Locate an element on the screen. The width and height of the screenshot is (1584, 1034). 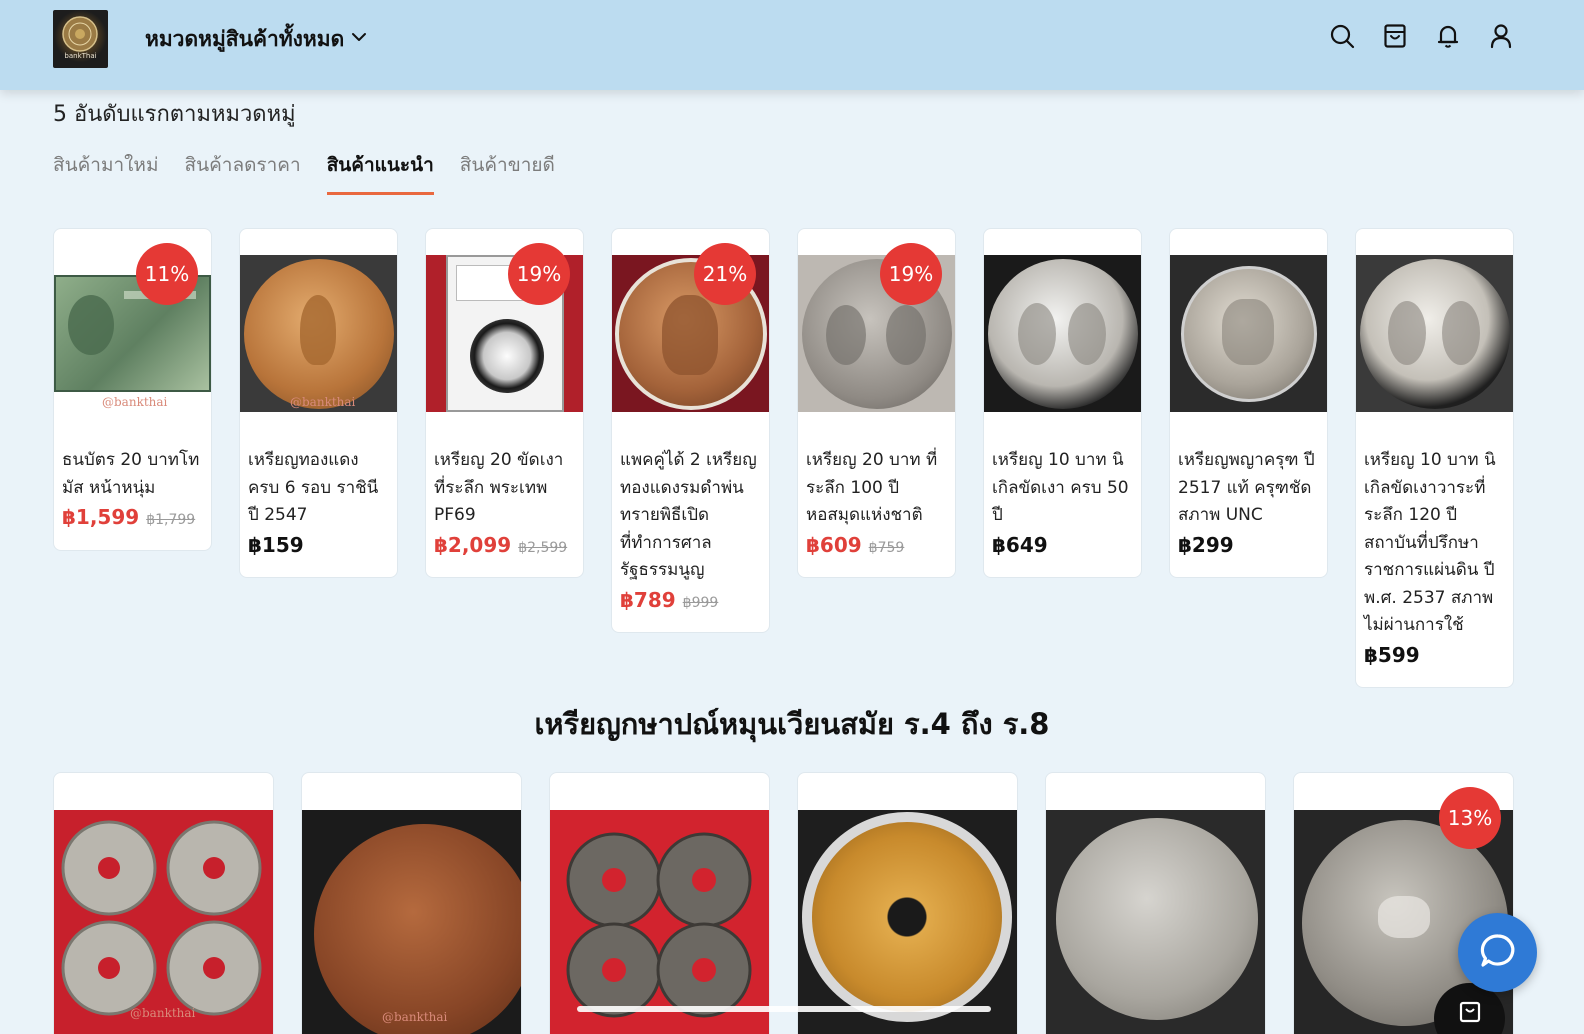
tab-recommended: สินค้าแนะนำ is located at coordinates (380, 172).